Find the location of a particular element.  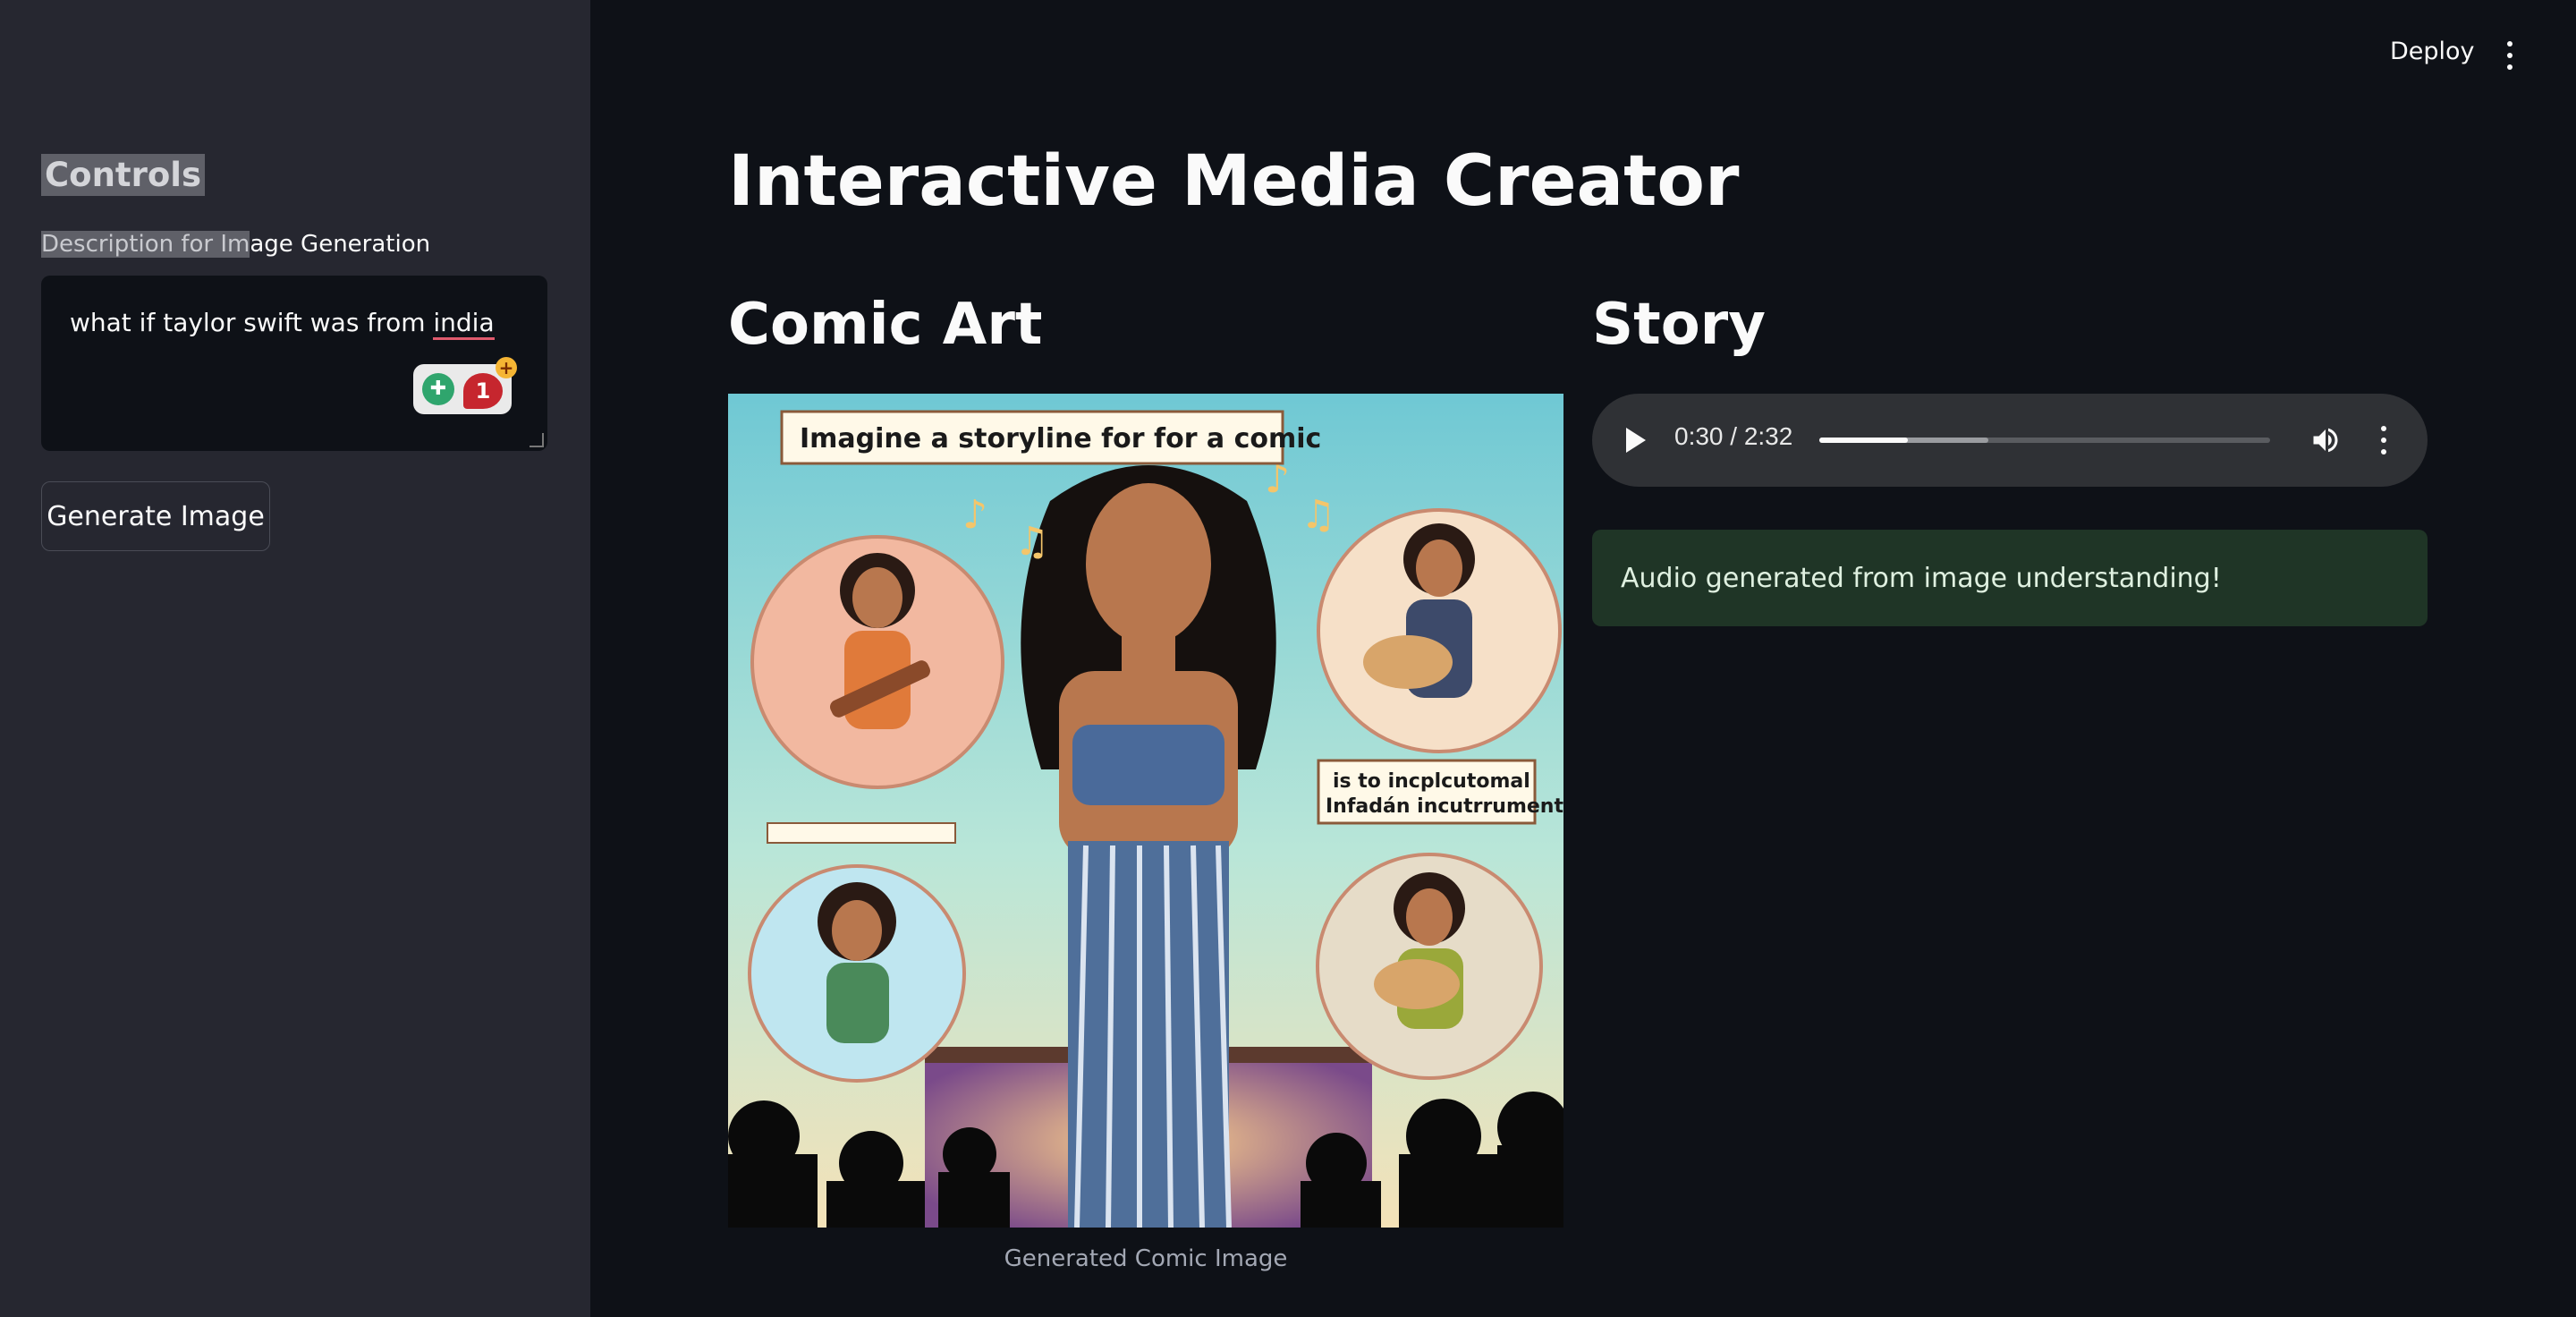

comic-bubble-right-line2: Infadán incutrruments is located at coordinates (1444, 807).